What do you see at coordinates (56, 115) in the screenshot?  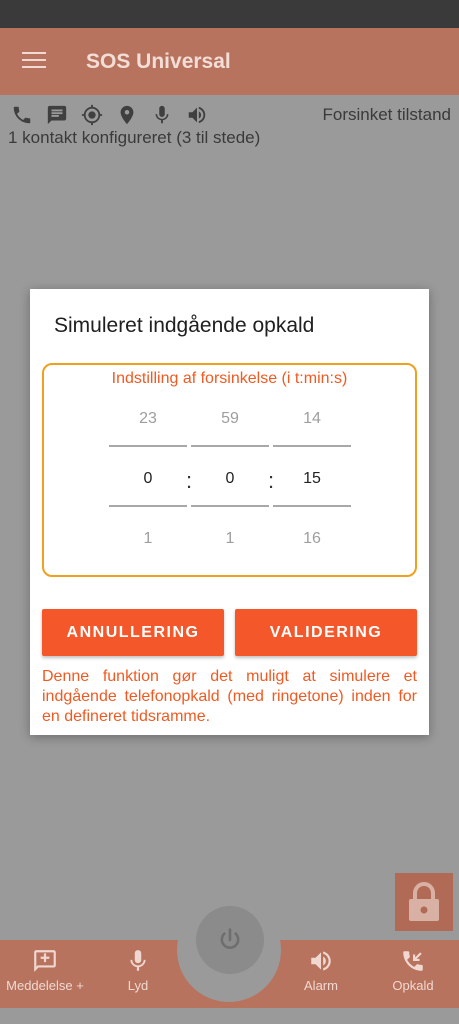 I see `message-icon` at bounding box center [56, 115].